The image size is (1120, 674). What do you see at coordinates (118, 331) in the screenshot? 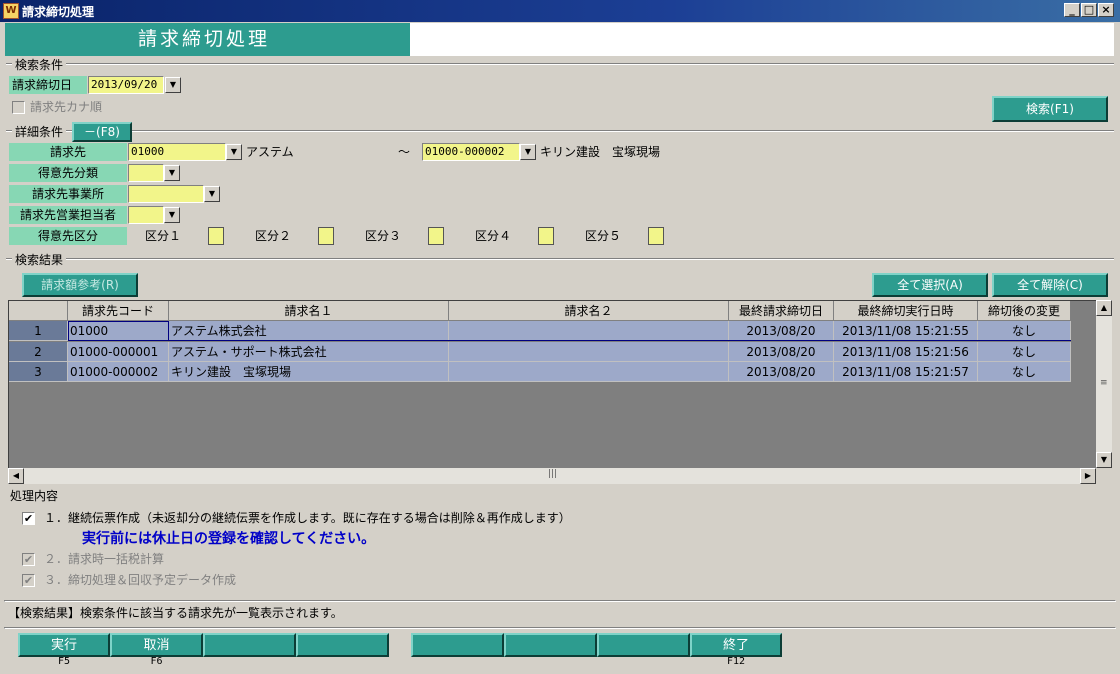
I see `cell-code: 01000` at bounding box center [118, 331].